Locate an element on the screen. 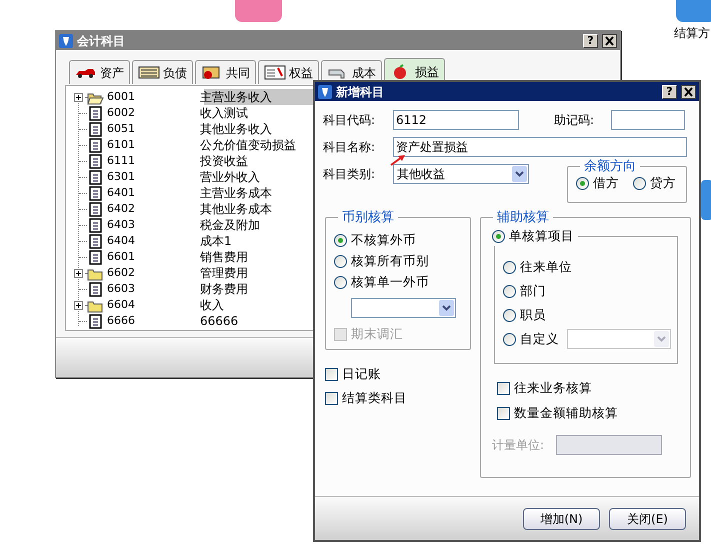  account-name: 销售费用 is located at coordinates (224, 257).